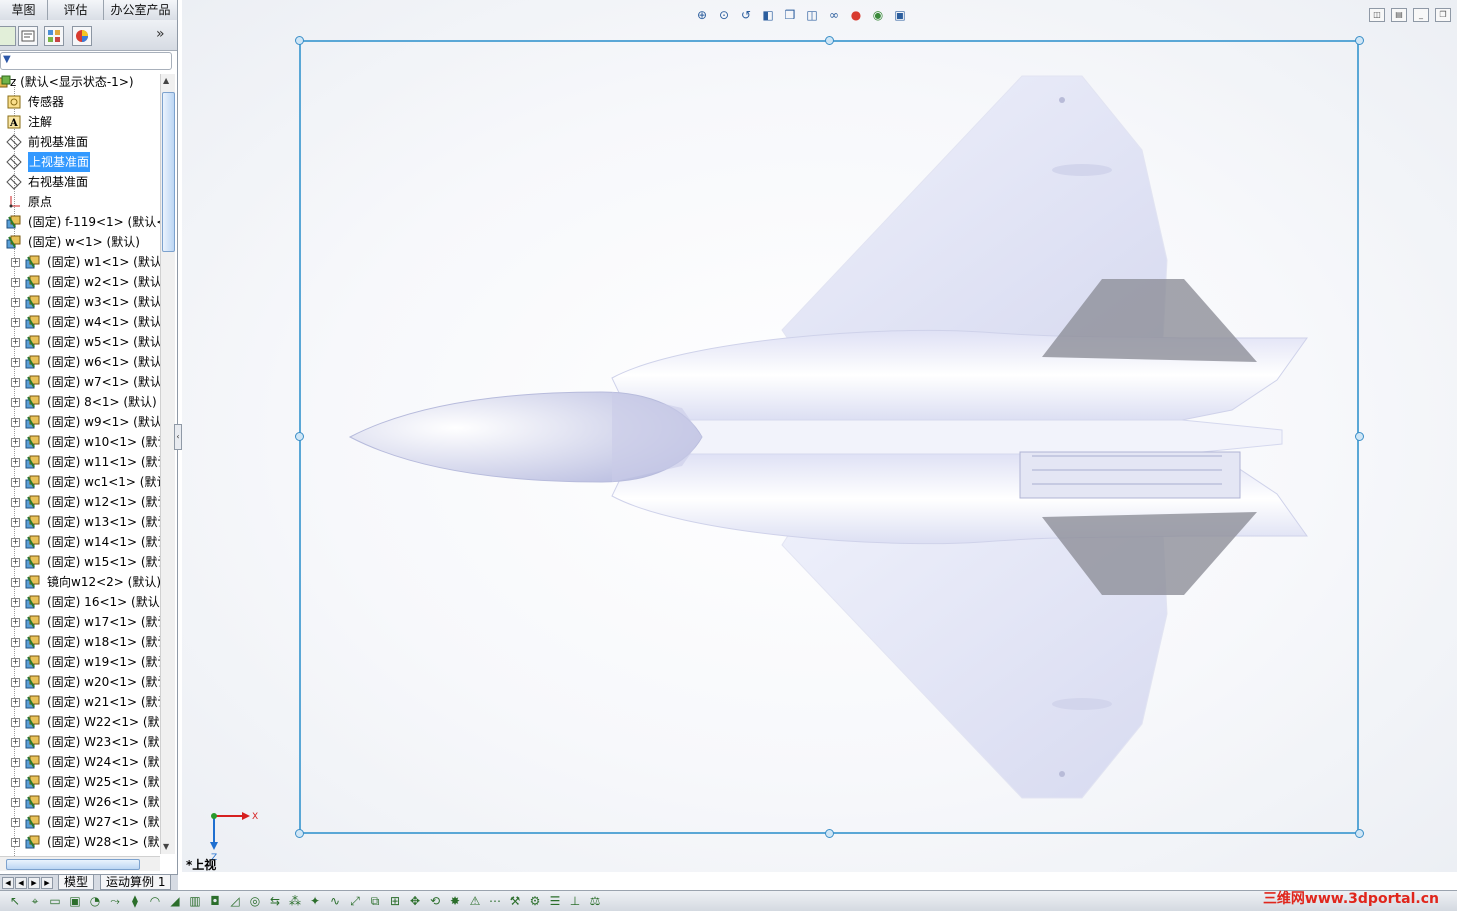 This screenshot has width=1457, height=911. What do you see at coordinates (375, 901) in the screenshot?
I see `mate-icon: ⧉` at bounding box center [375, 901].